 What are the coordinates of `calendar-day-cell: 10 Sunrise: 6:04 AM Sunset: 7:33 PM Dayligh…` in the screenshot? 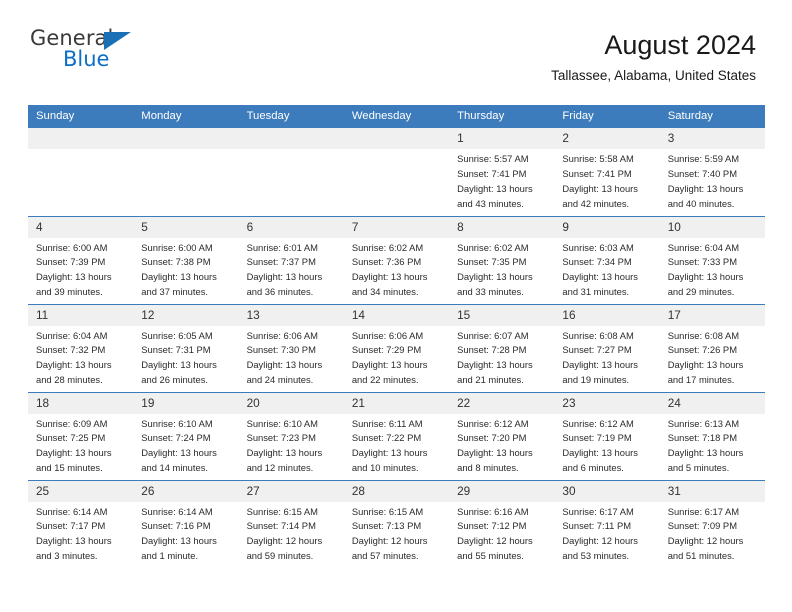 It's located at (712, 259).